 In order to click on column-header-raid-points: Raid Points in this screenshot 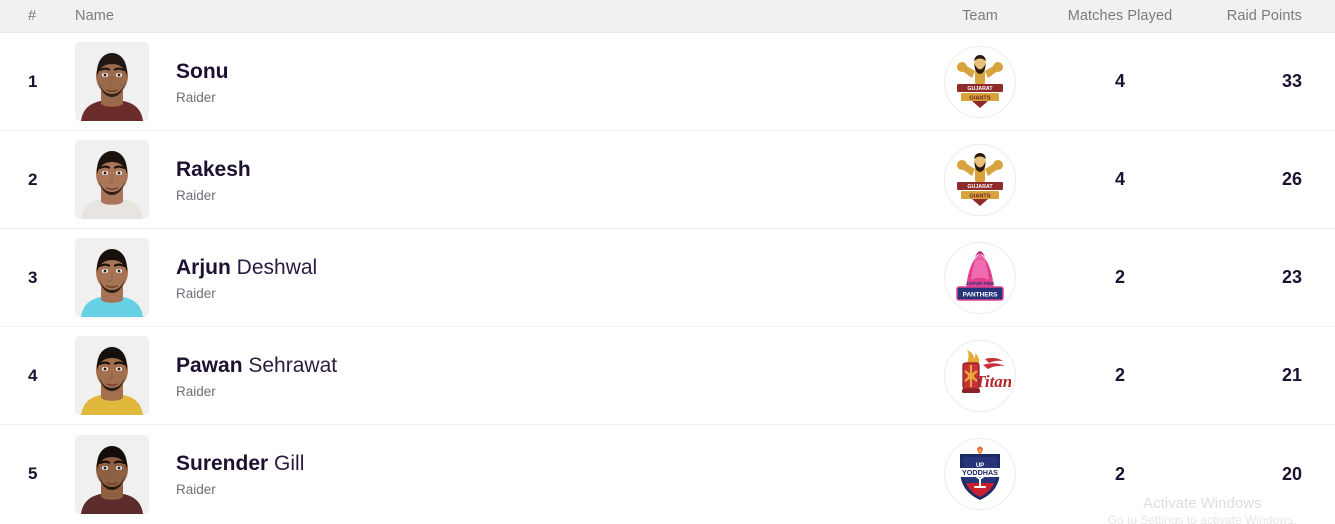, I will do `click(1264, 16)`.